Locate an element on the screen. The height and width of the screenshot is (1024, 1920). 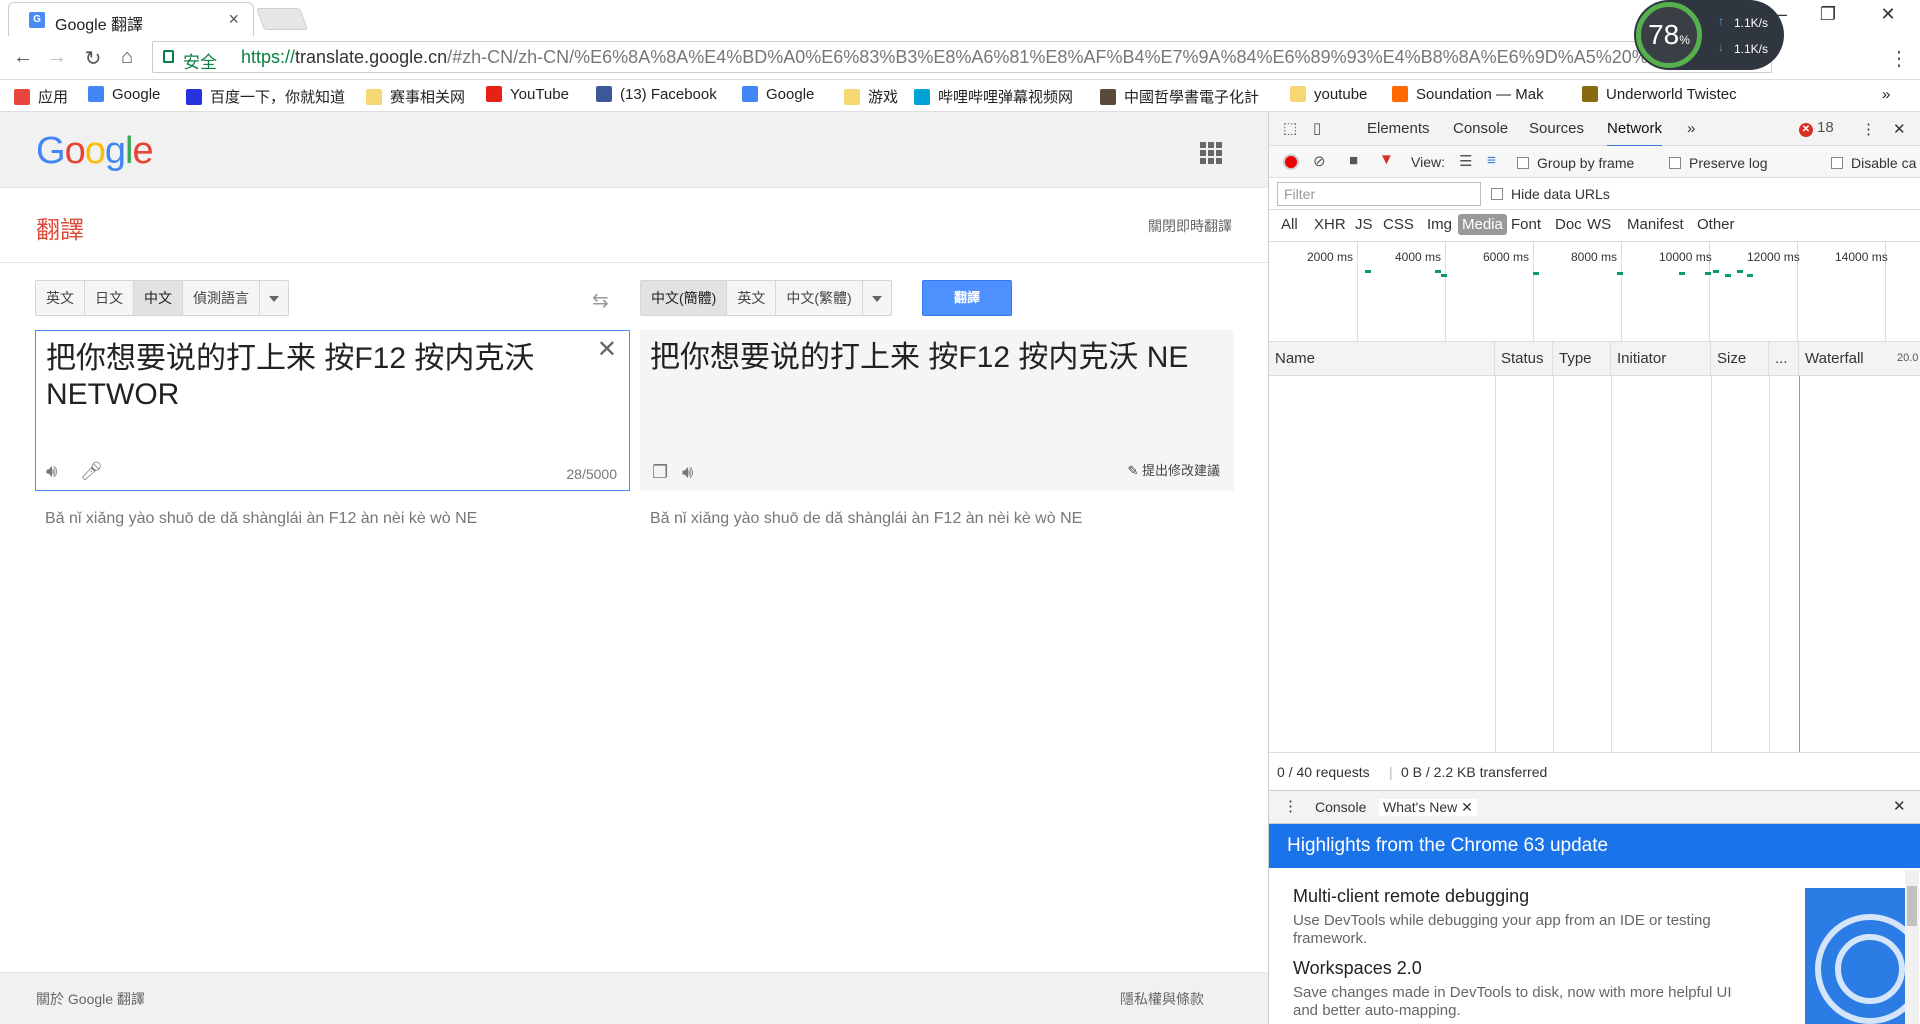
more-bookmarks-icon: » is located at coordinates (1886, 94).